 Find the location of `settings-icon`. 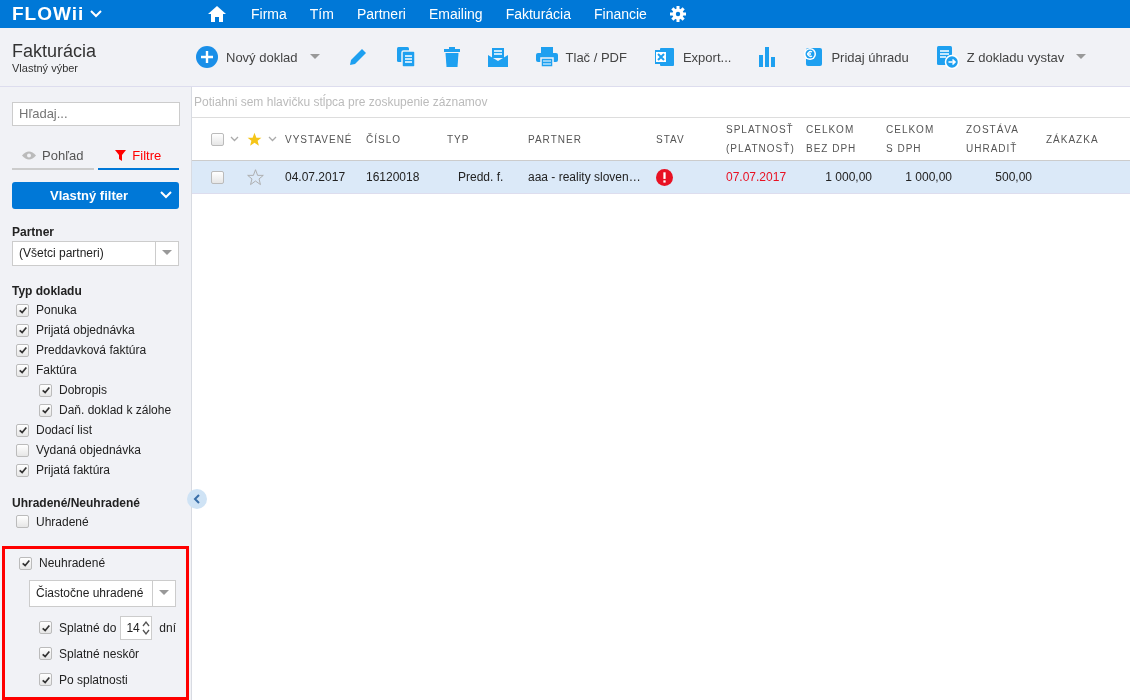

settings-icon is located at coordinates (677, 14).